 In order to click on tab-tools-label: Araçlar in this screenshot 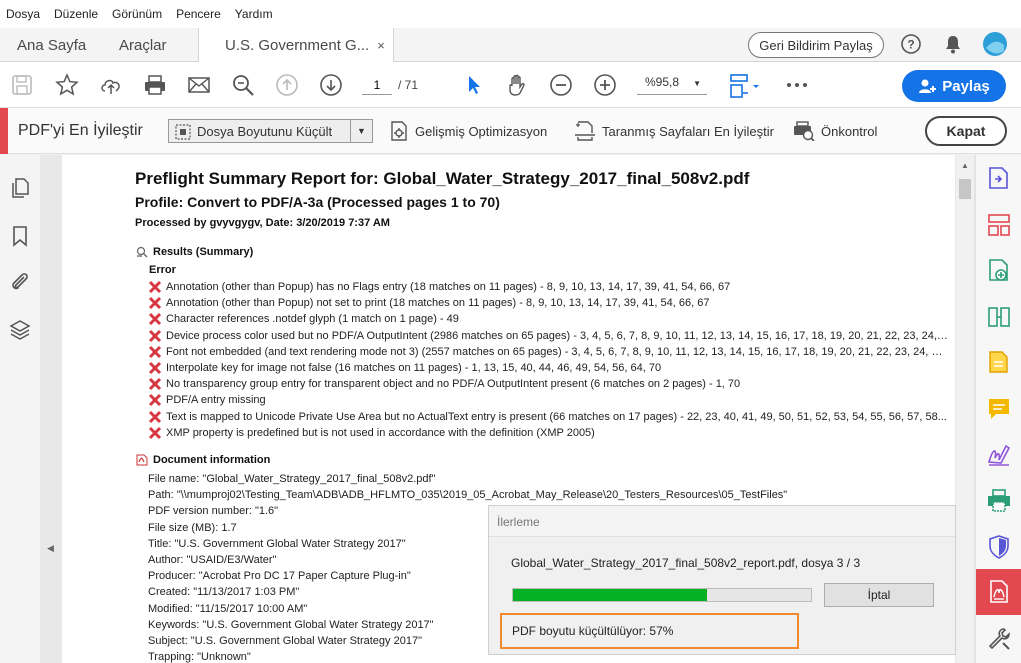, I will do `click(143, 45)`.